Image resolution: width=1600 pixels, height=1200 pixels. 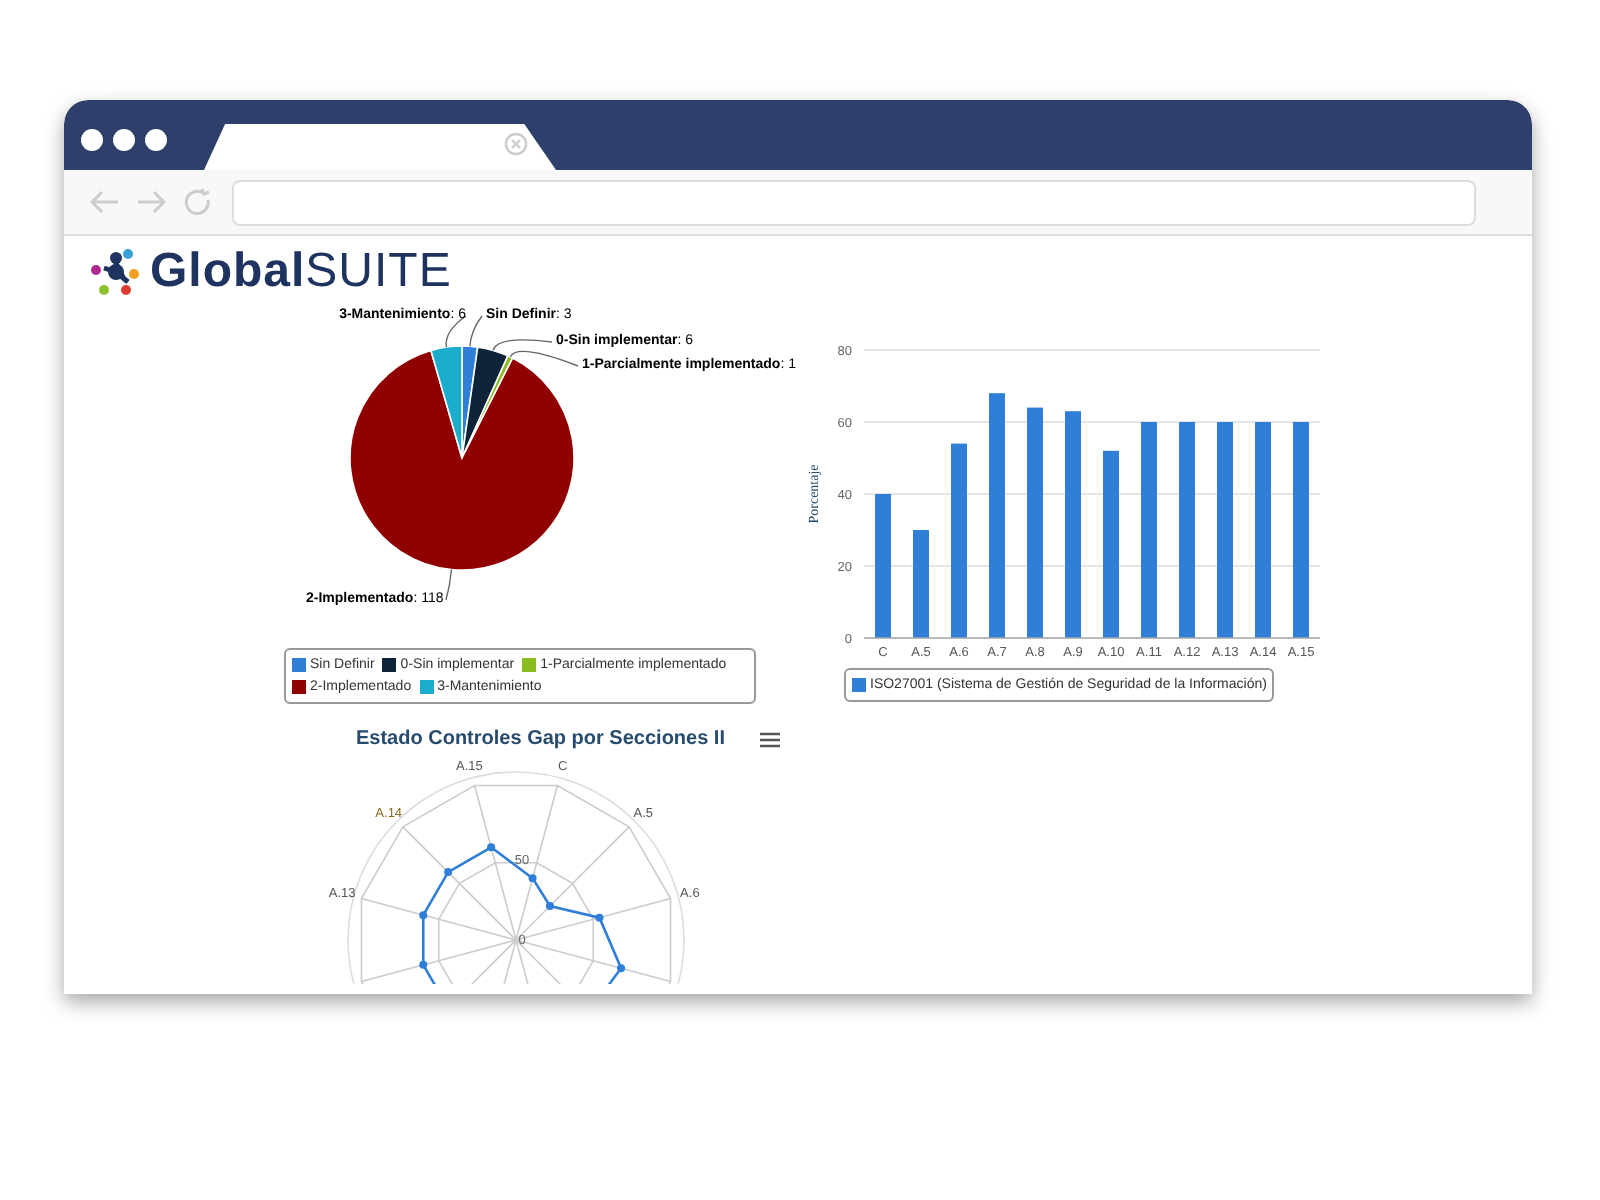 What do you see at coordinates (516, 144) in the screenshot?
I see `close-icon` at bounding box center [516, 144].